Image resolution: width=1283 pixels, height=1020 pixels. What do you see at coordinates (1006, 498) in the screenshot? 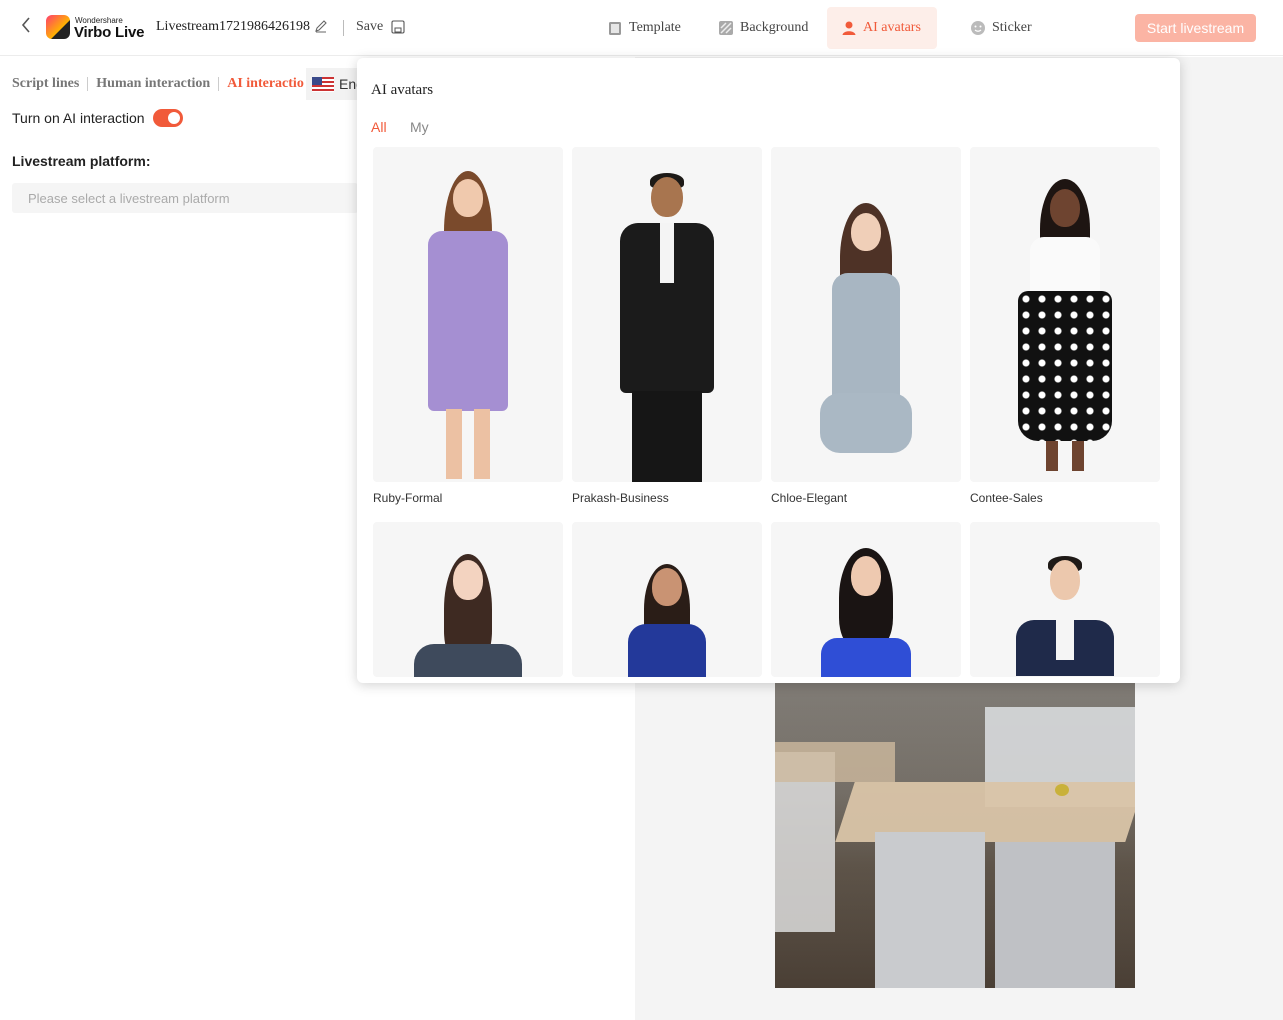
I see `avatar-name: Contee-Sales` at bounding box center [1006, 498].